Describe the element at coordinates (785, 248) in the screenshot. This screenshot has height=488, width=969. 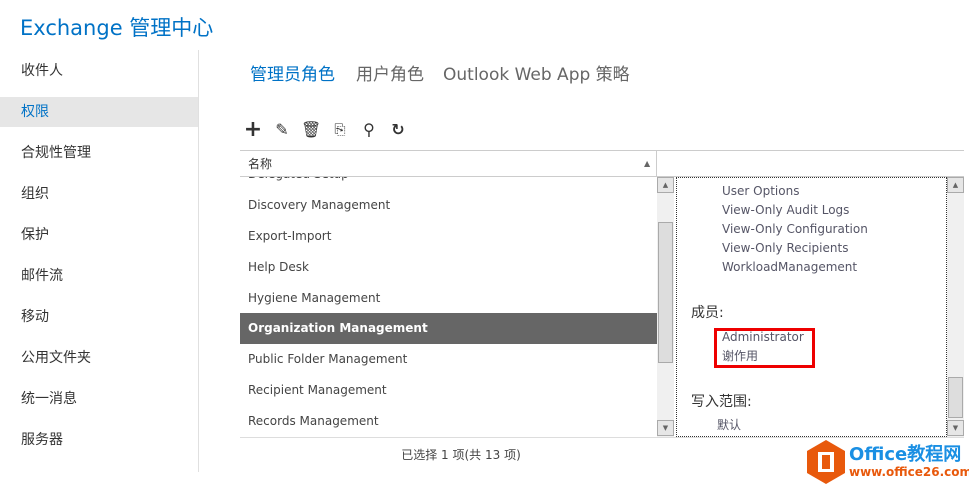
I see `role-entry: View-Only Recipients` at that location.